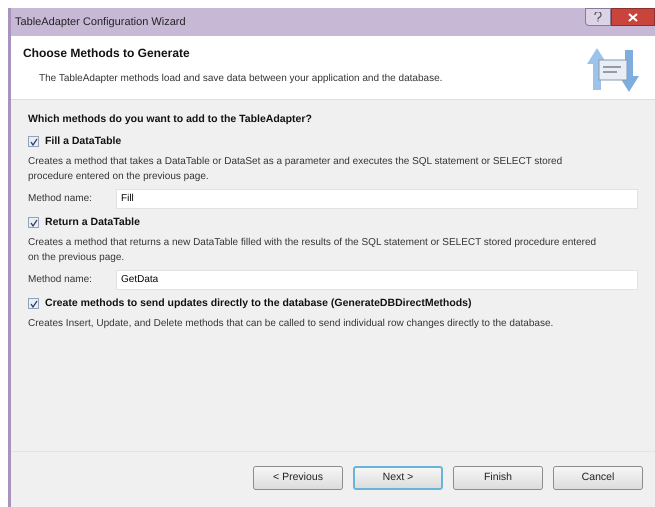 The height and width of the screenshot is (507, 655). I want to click on option-checkbox: Return a DataTable, so click(333, 223).